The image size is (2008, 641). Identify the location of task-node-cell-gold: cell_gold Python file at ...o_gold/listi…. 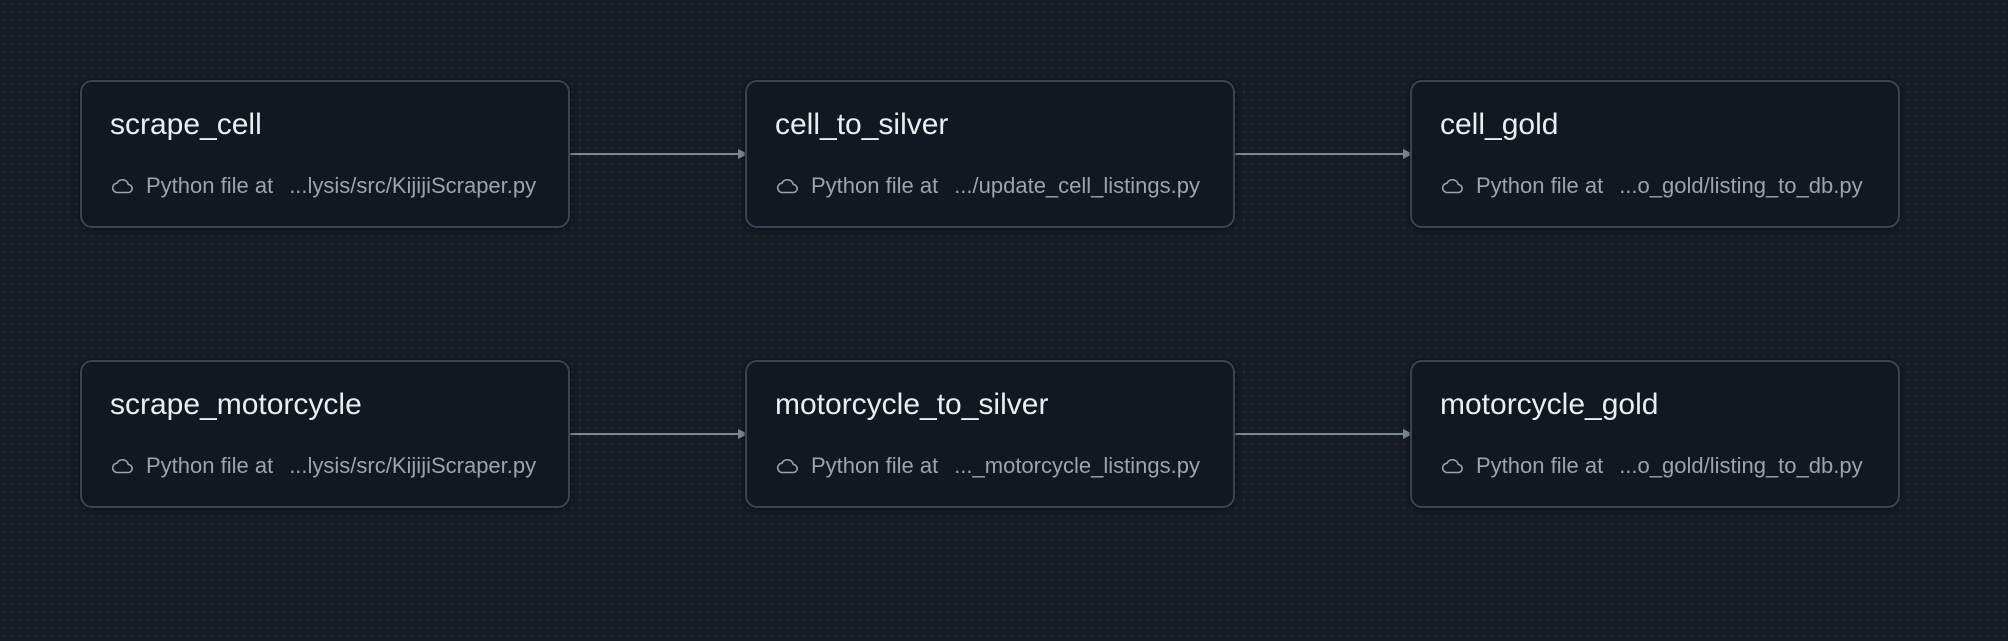
(1655, 154).